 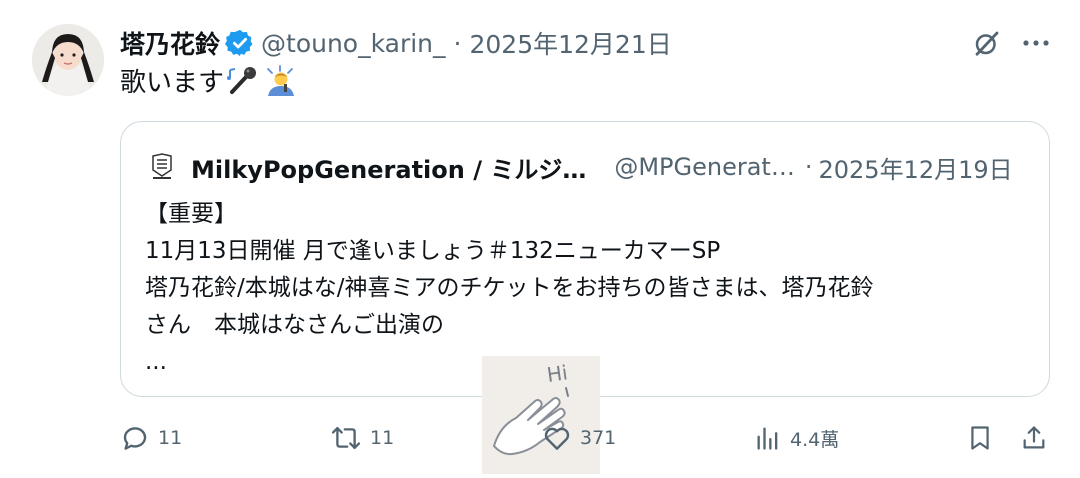 What do you see at coordinates (987, 43) in the screenshot?
I see `grok-icon` at bounding box center [987, 43].